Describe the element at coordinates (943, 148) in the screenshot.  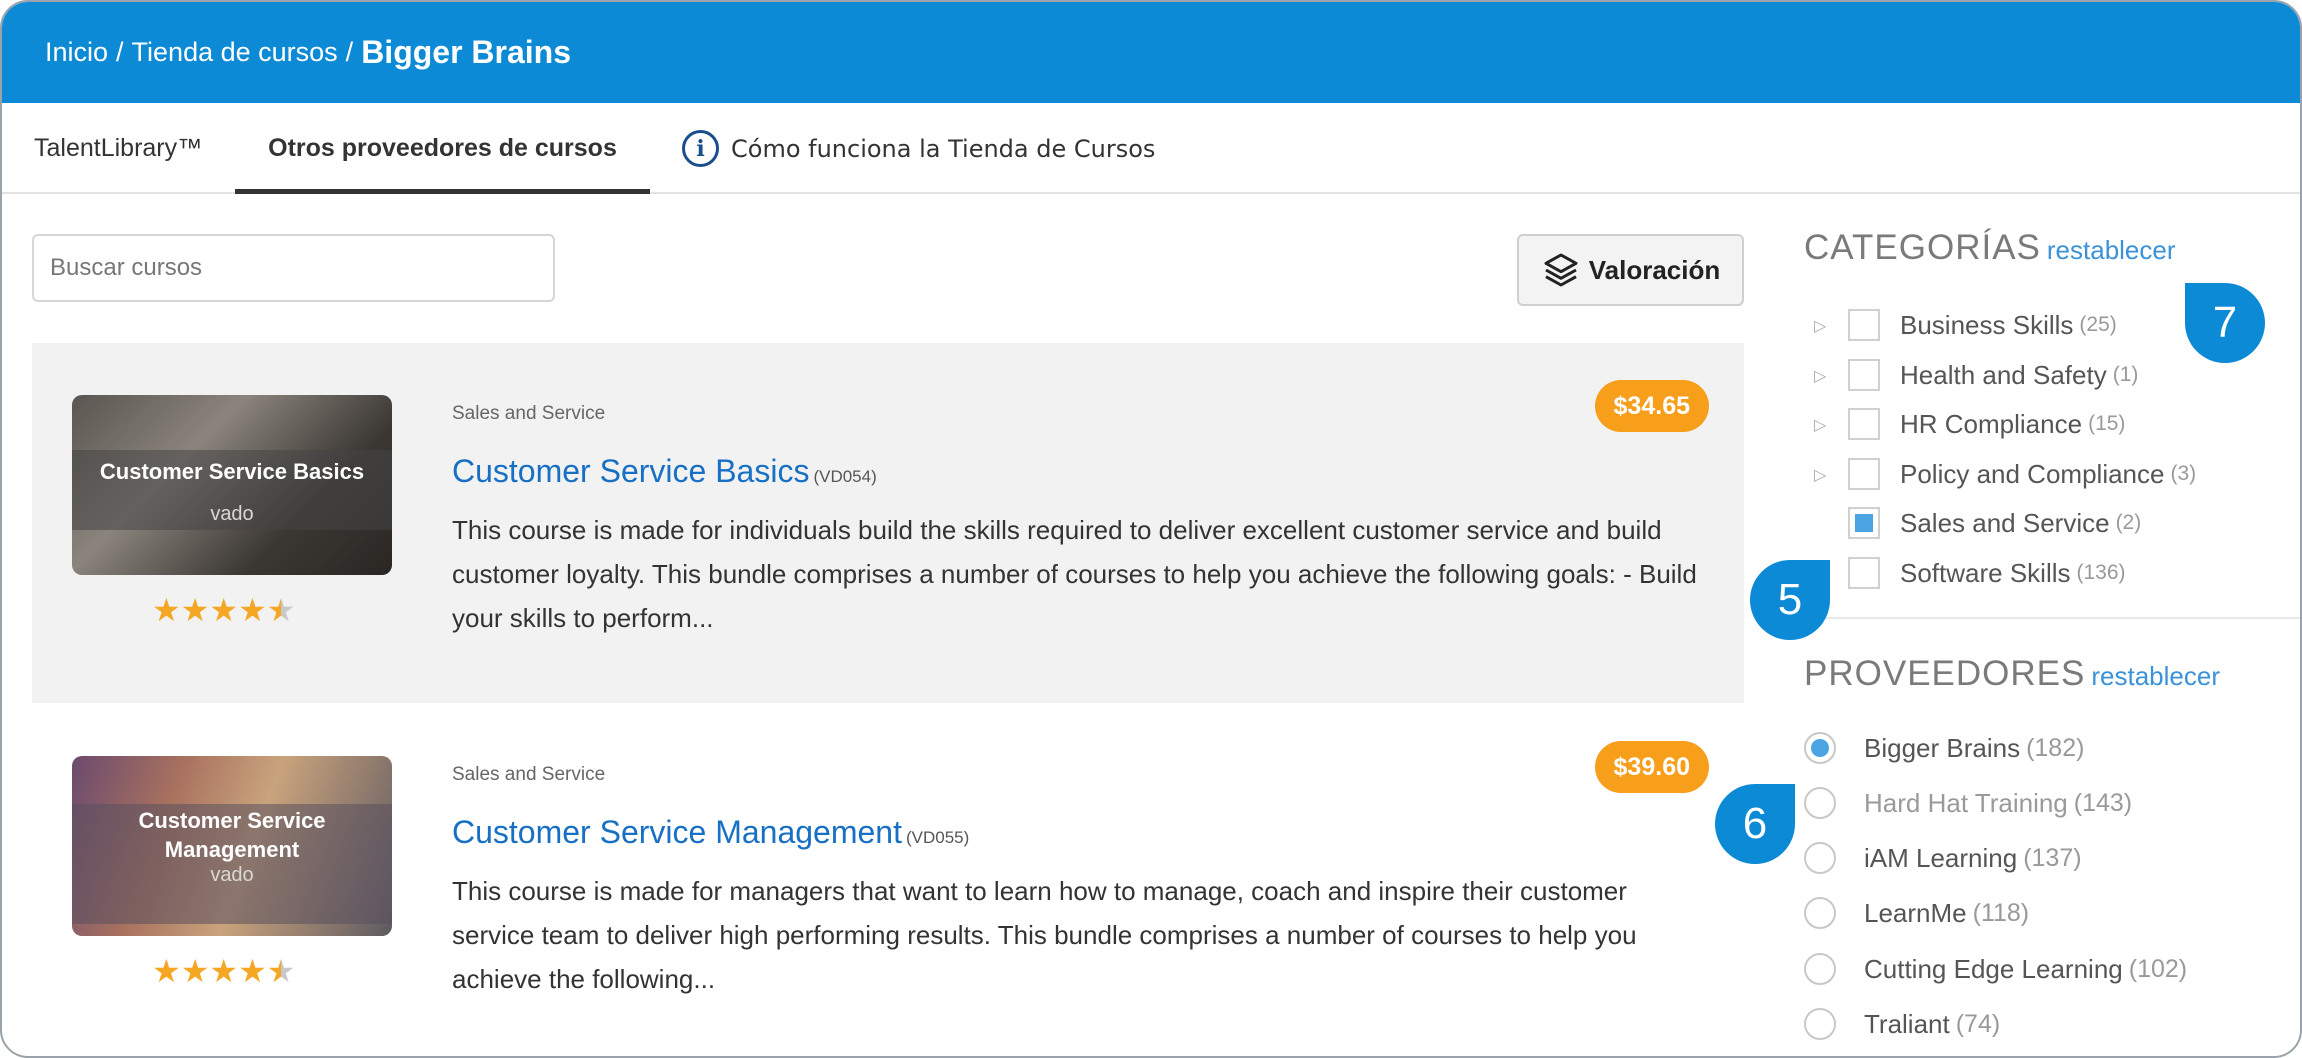
I see `tab-label: Cómo funciona la Tienda de Cursos` at that location.